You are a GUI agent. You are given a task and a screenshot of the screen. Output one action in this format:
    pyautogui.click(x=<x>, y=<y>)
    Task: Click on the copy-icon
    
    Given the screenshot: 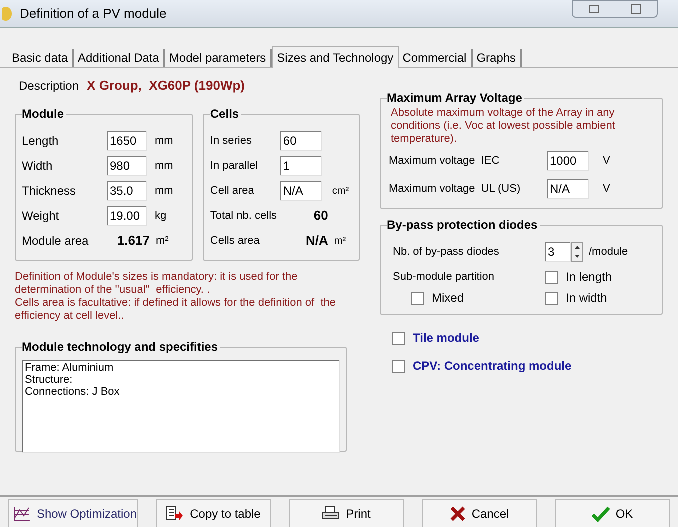 What is the action you would take?
    pyautogui.click(x=175, y=514)
    